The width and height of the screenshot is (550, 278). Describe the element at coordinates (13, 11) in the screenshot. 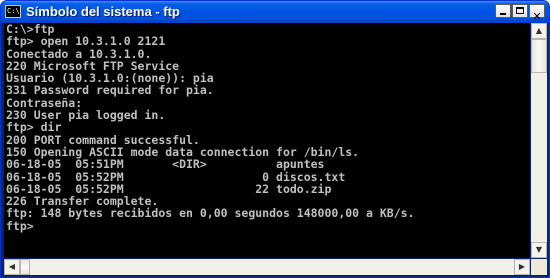

I see `command-prompt-icon: C:\` at that location.